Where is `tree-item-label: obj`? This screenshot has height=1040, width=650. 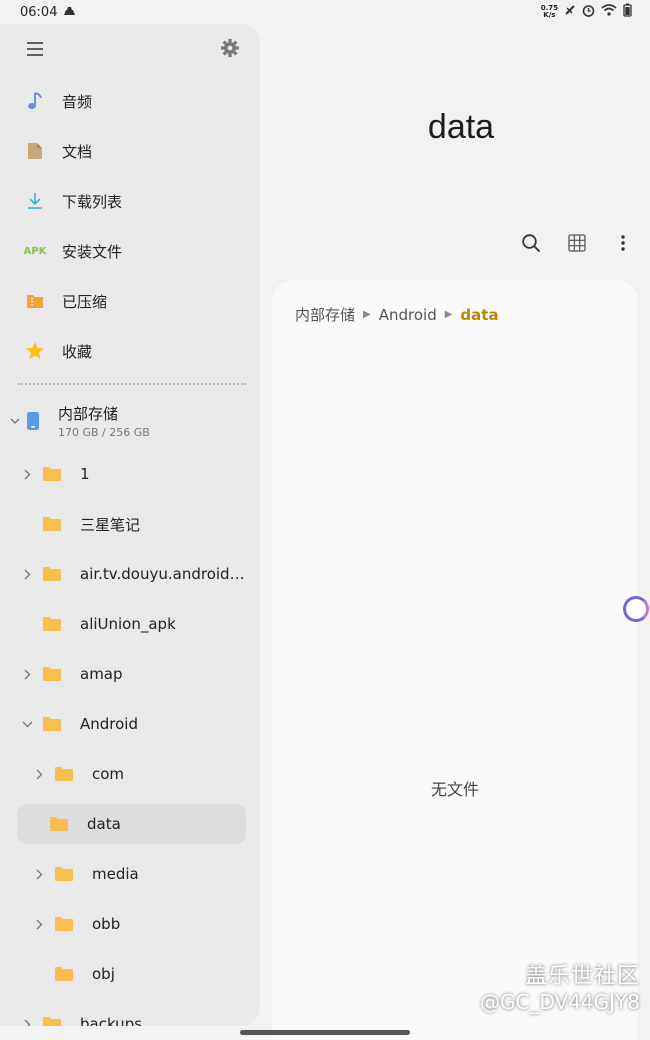 tree-item-label: obj is located at coordinates (103, 974).